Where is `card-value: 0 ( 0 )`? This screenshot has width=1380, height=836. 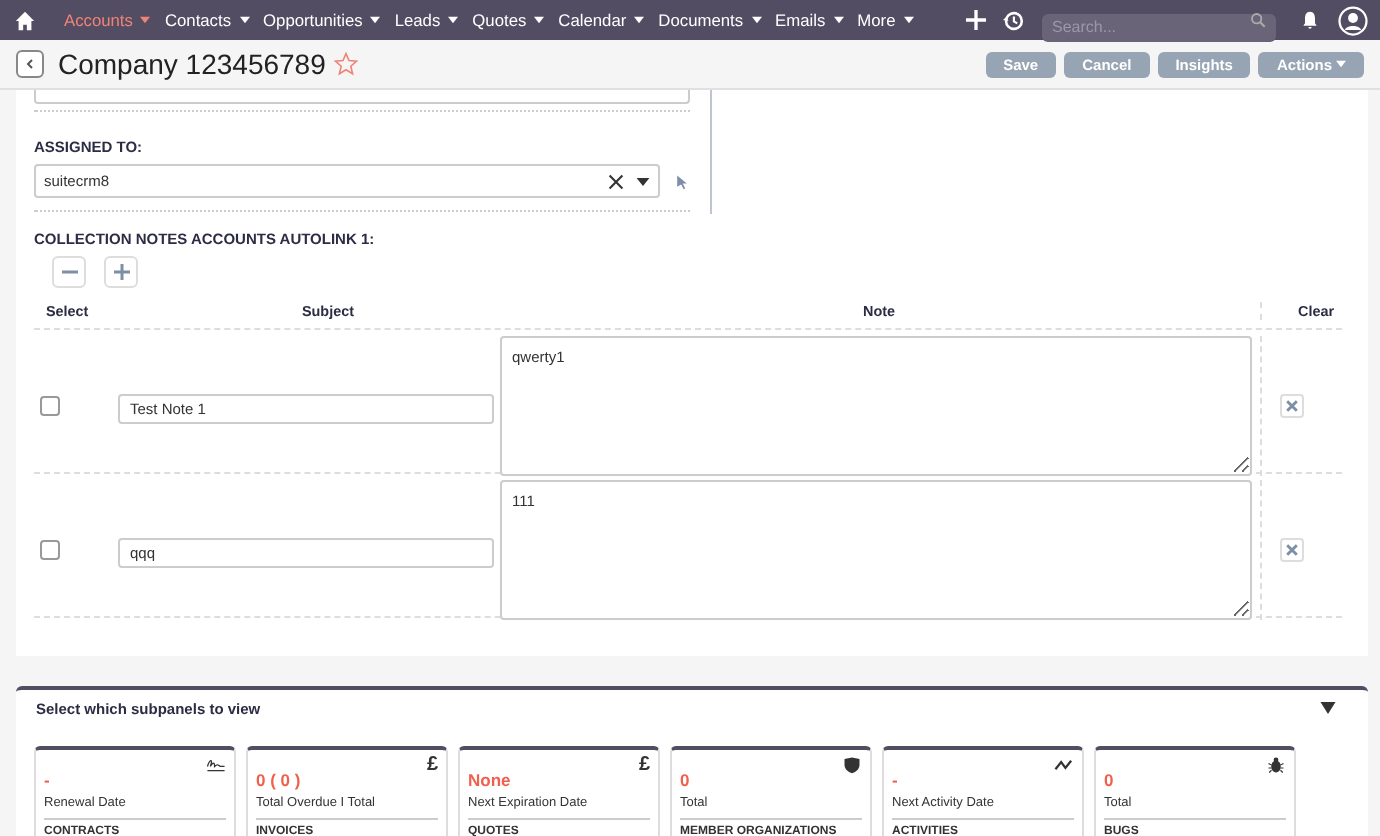 card-value: 0 ( 0 ) is located at coordinates (278, 780).